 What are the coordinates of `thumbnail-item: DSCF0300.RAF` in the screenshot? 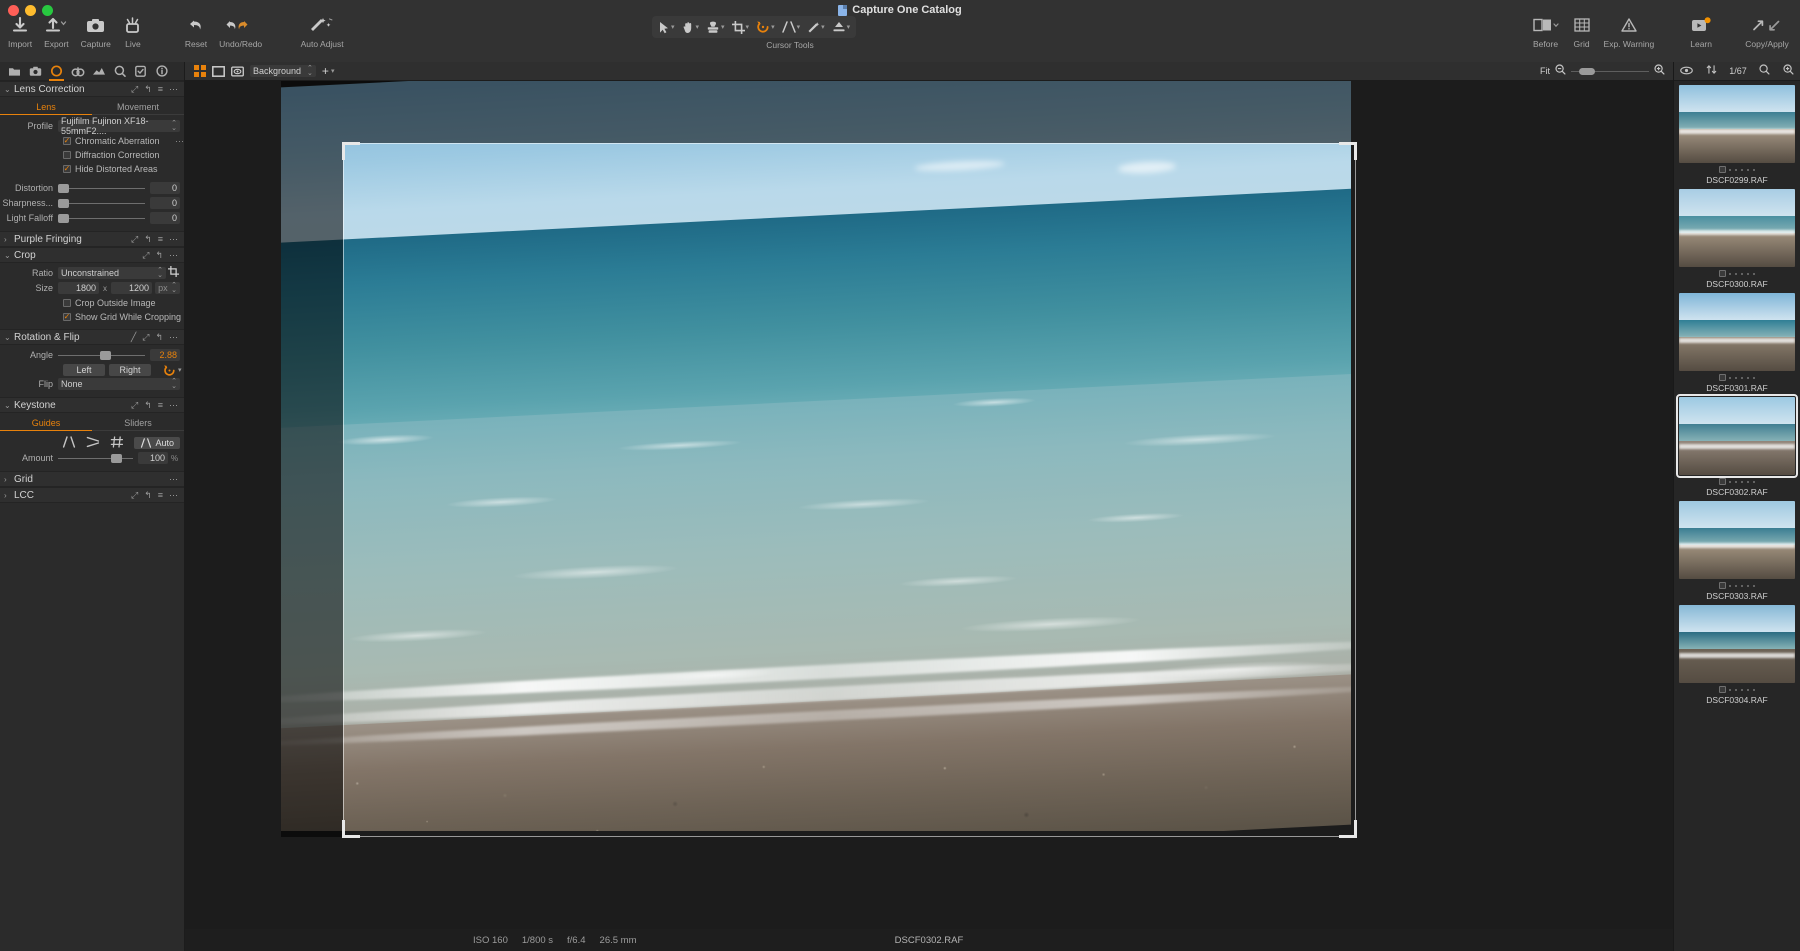 It's located at (1737, 239).